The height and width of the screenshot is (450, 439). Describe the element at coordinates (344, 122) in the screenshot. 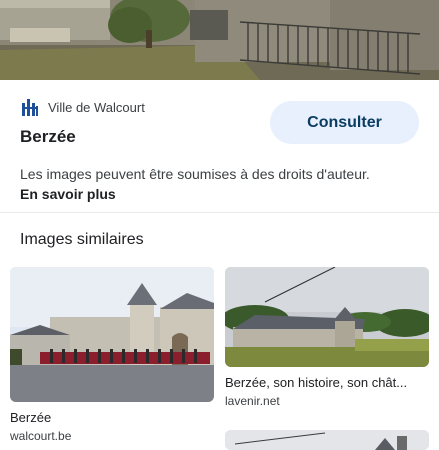

I see `consult-button: Consulter` at that location.